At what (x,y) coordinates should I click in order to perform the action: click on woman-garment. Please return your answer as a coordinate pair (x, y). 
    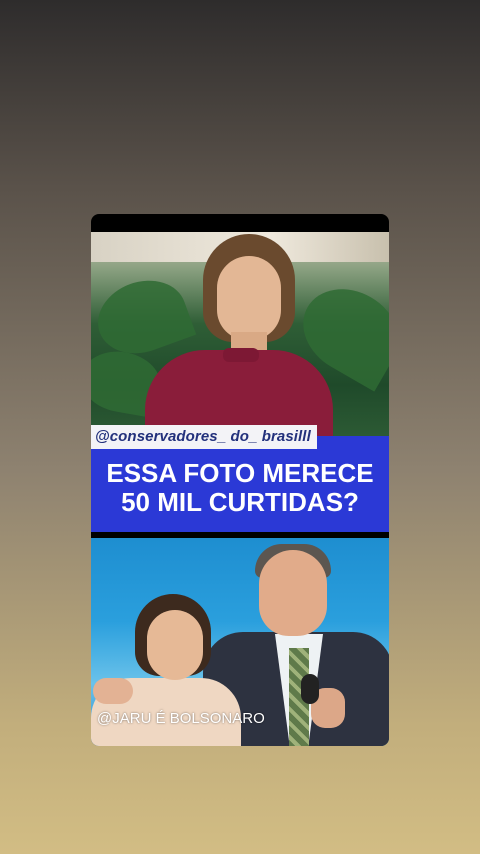
    Looking at the image, I should click on (239, 392).